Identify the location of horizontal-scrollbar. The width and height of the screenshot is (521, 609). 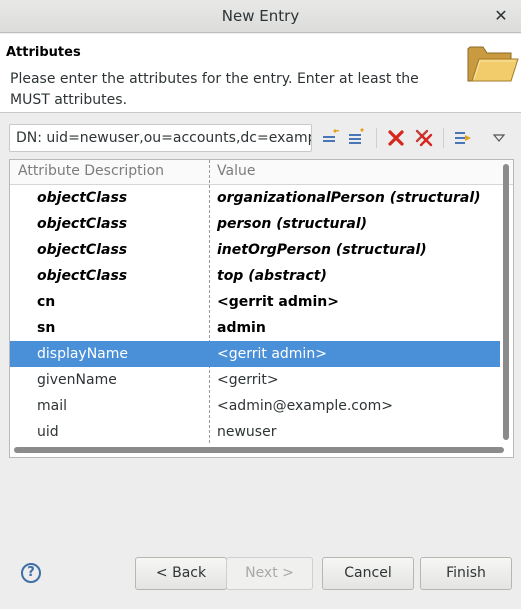
(259, 450).